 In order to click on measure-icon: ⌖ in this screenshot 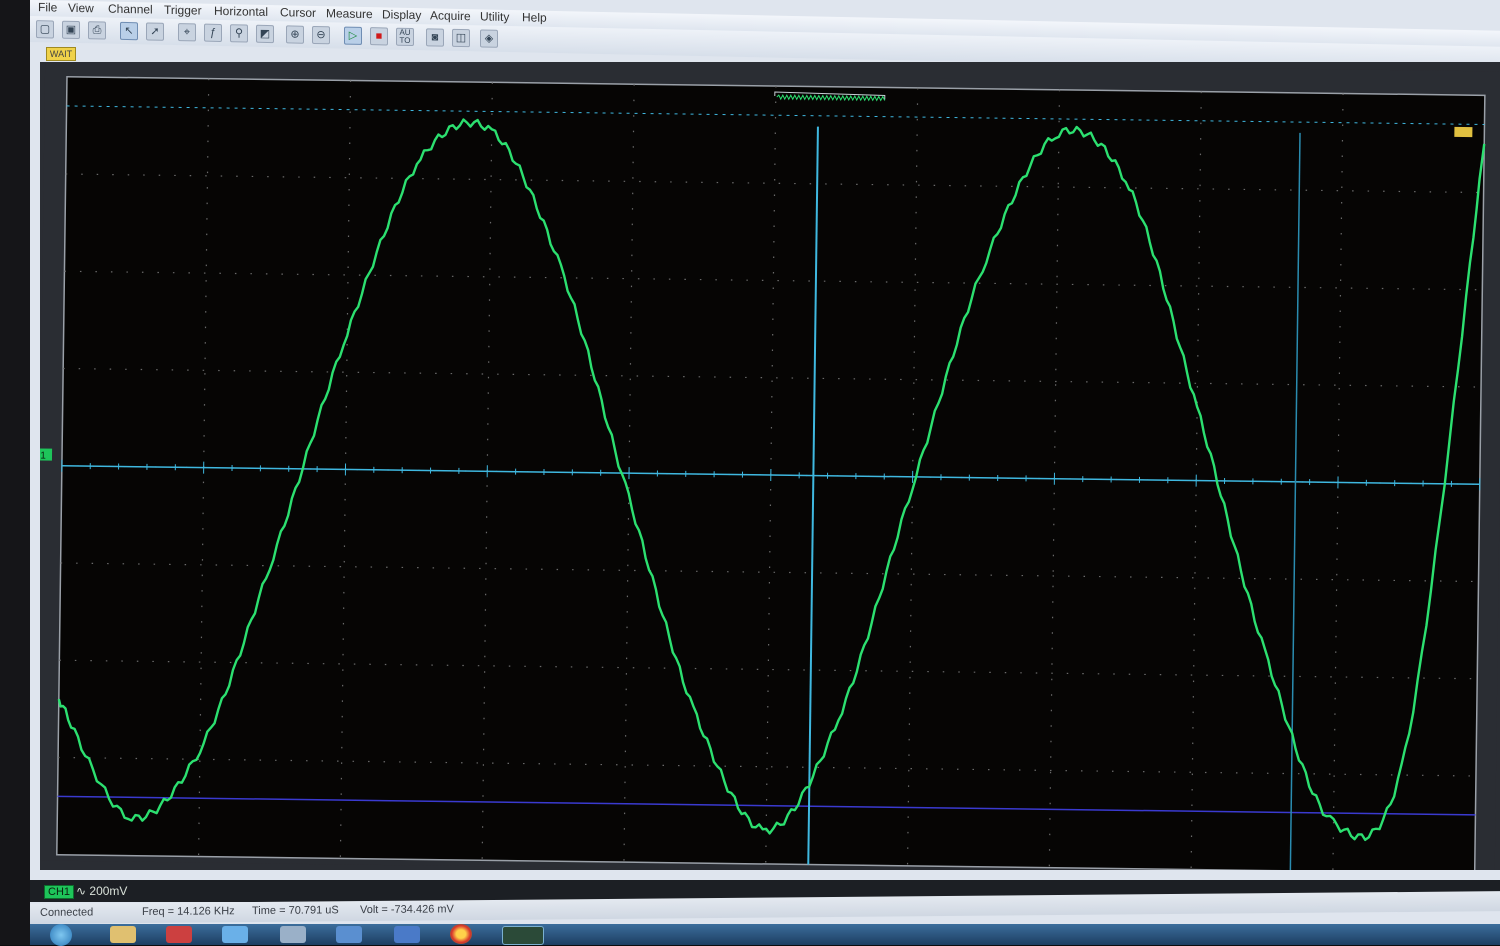, I will do `click(187, 32)`.